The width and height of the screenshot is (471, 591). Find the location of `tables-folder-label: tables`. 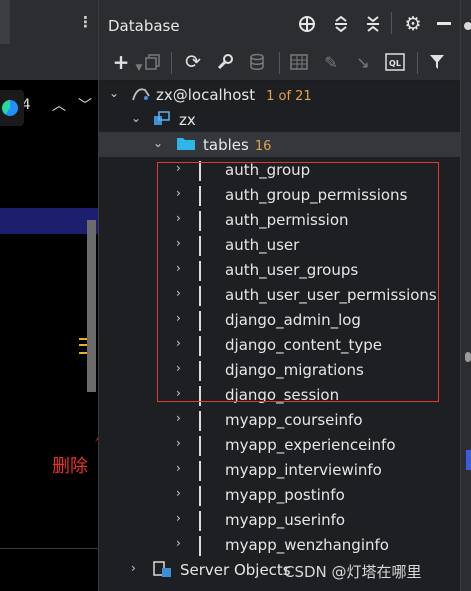

tables-folder-label: tables is located at coordinates (226, 145).